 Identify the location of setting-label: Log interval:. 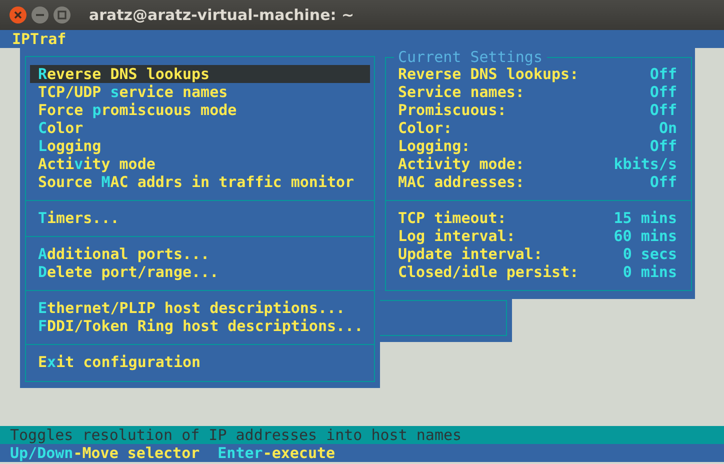
(457, 236).